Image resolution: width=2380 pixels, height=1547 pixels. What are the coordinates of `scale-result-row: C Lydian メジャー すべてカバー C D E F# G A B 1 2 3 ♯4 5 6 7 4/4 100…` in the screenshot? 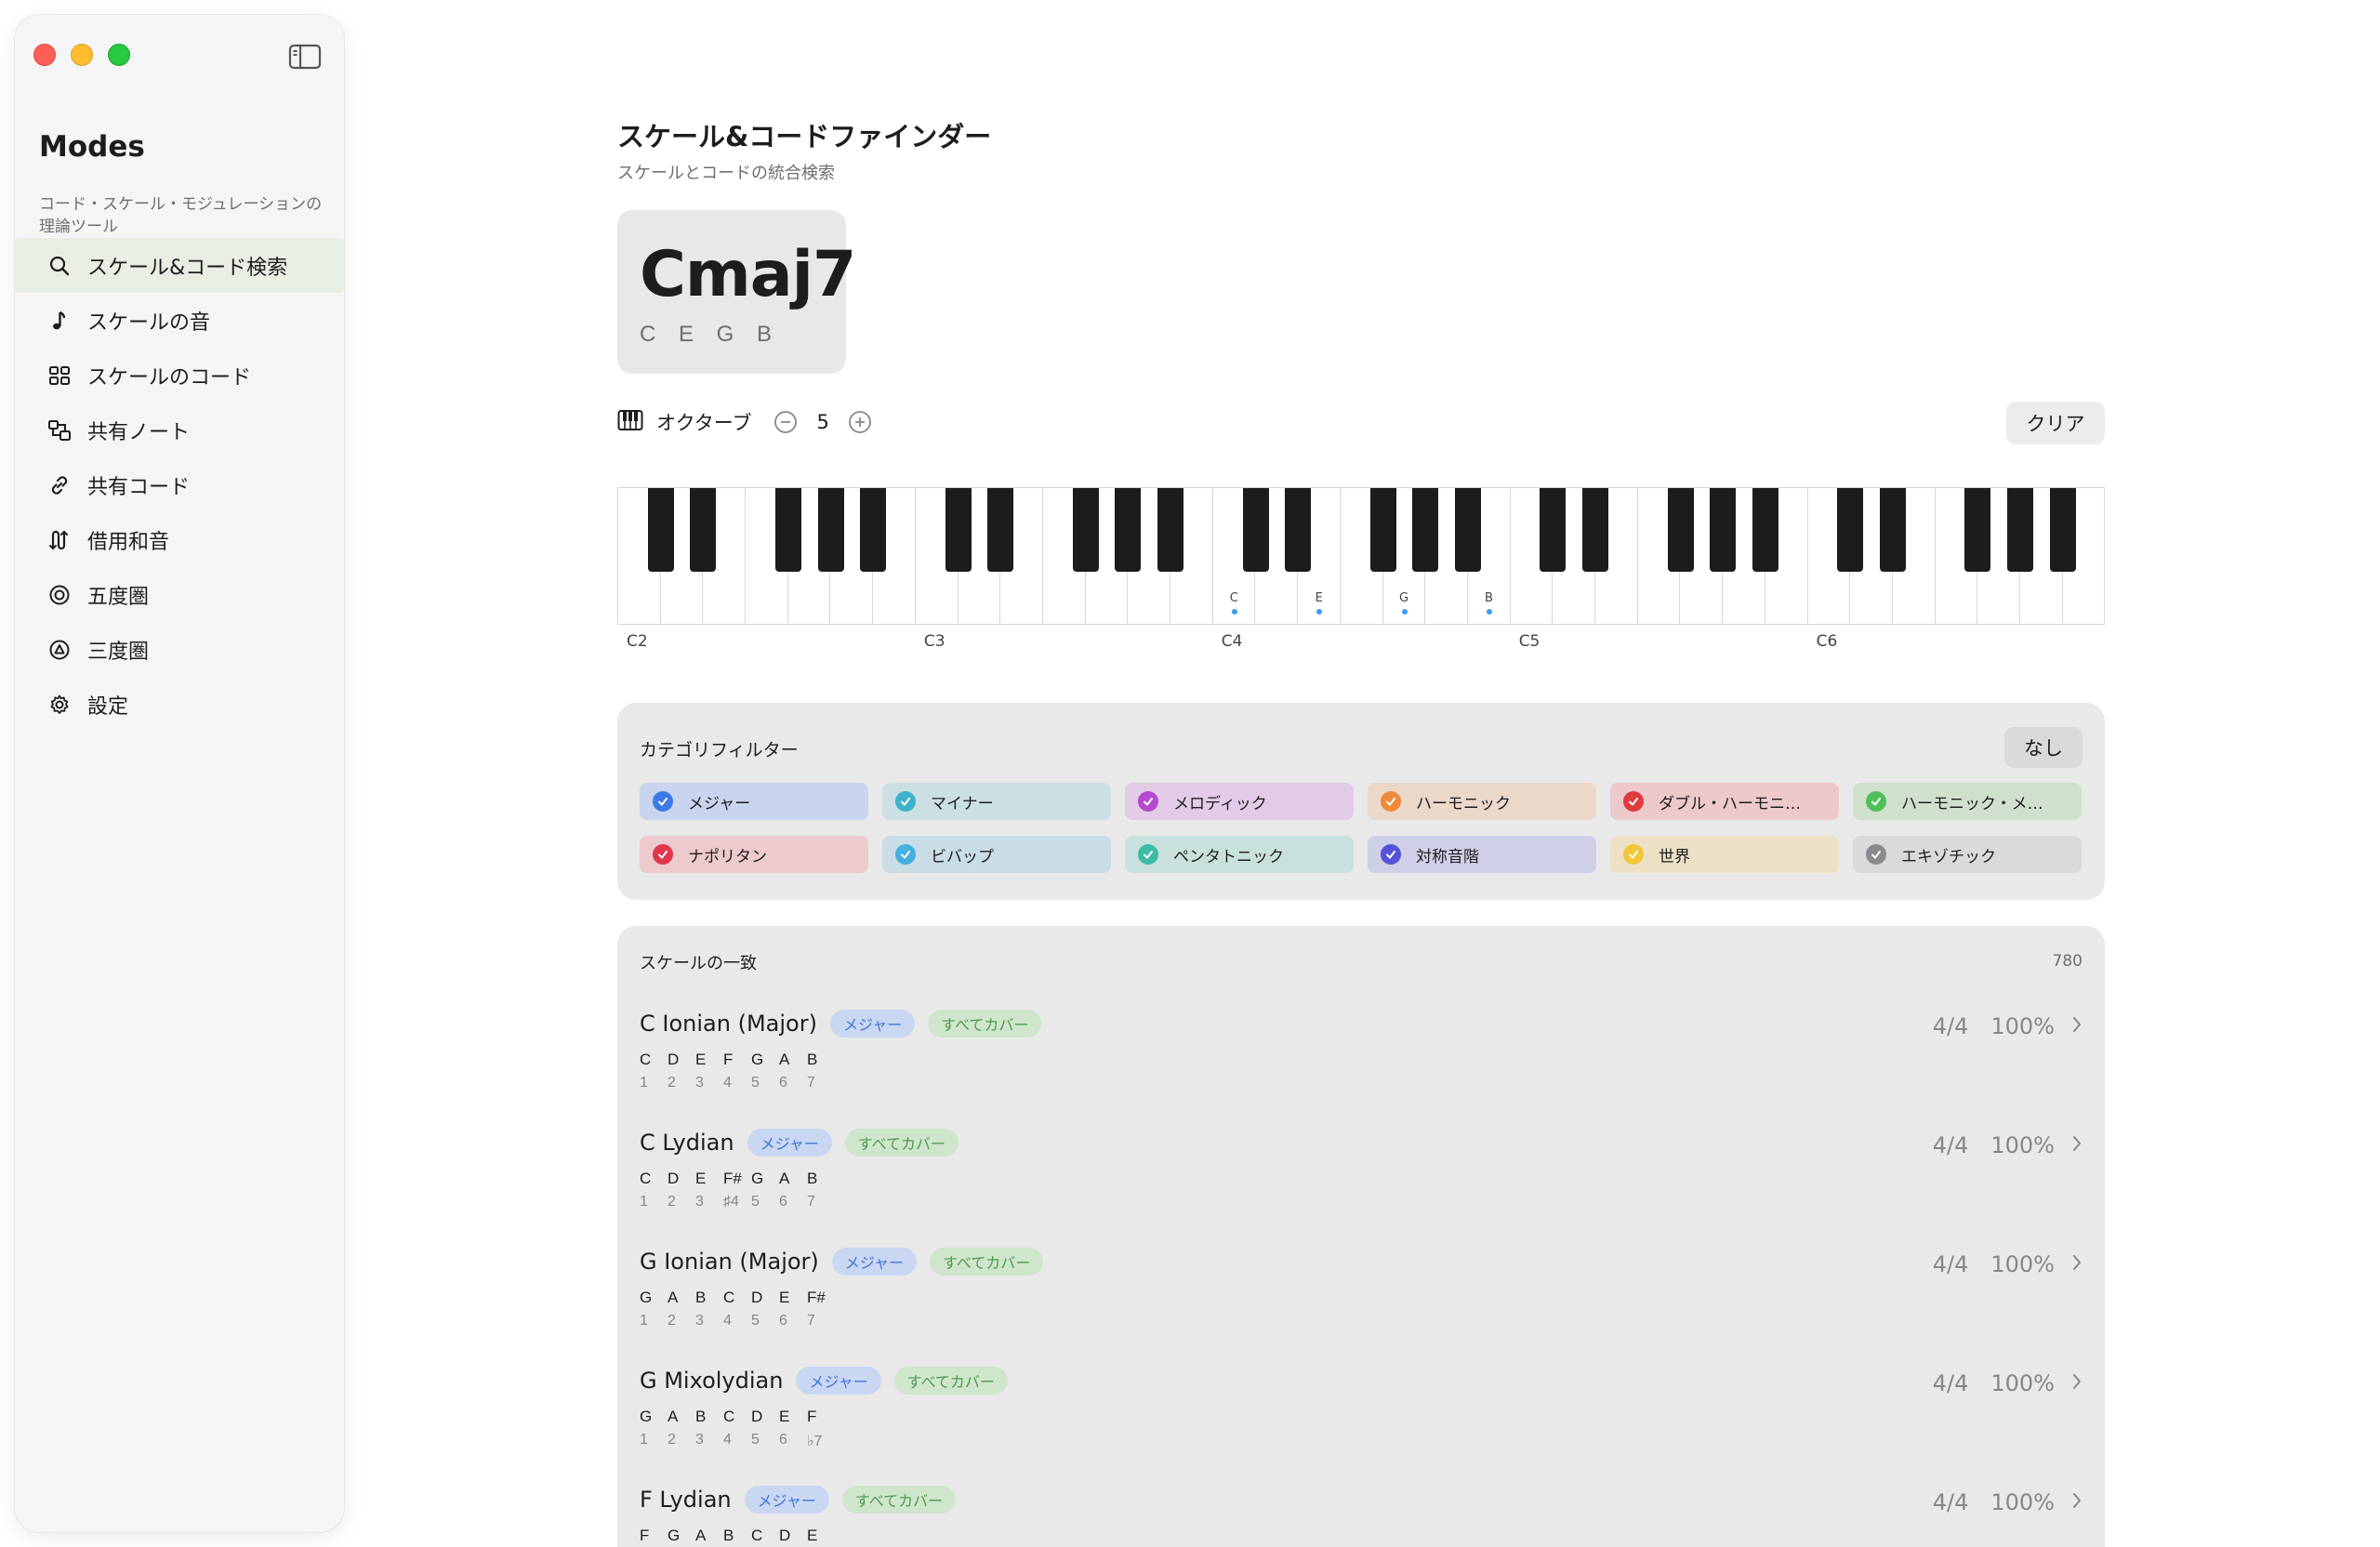 It's located at (1361, 1176).